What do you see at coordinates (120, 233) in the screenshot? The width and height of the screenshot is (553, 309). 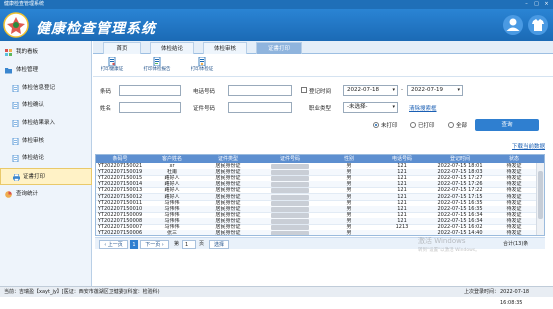 I see `table-cell-barcode: YT202207150006` at bounding box center [120, 233].